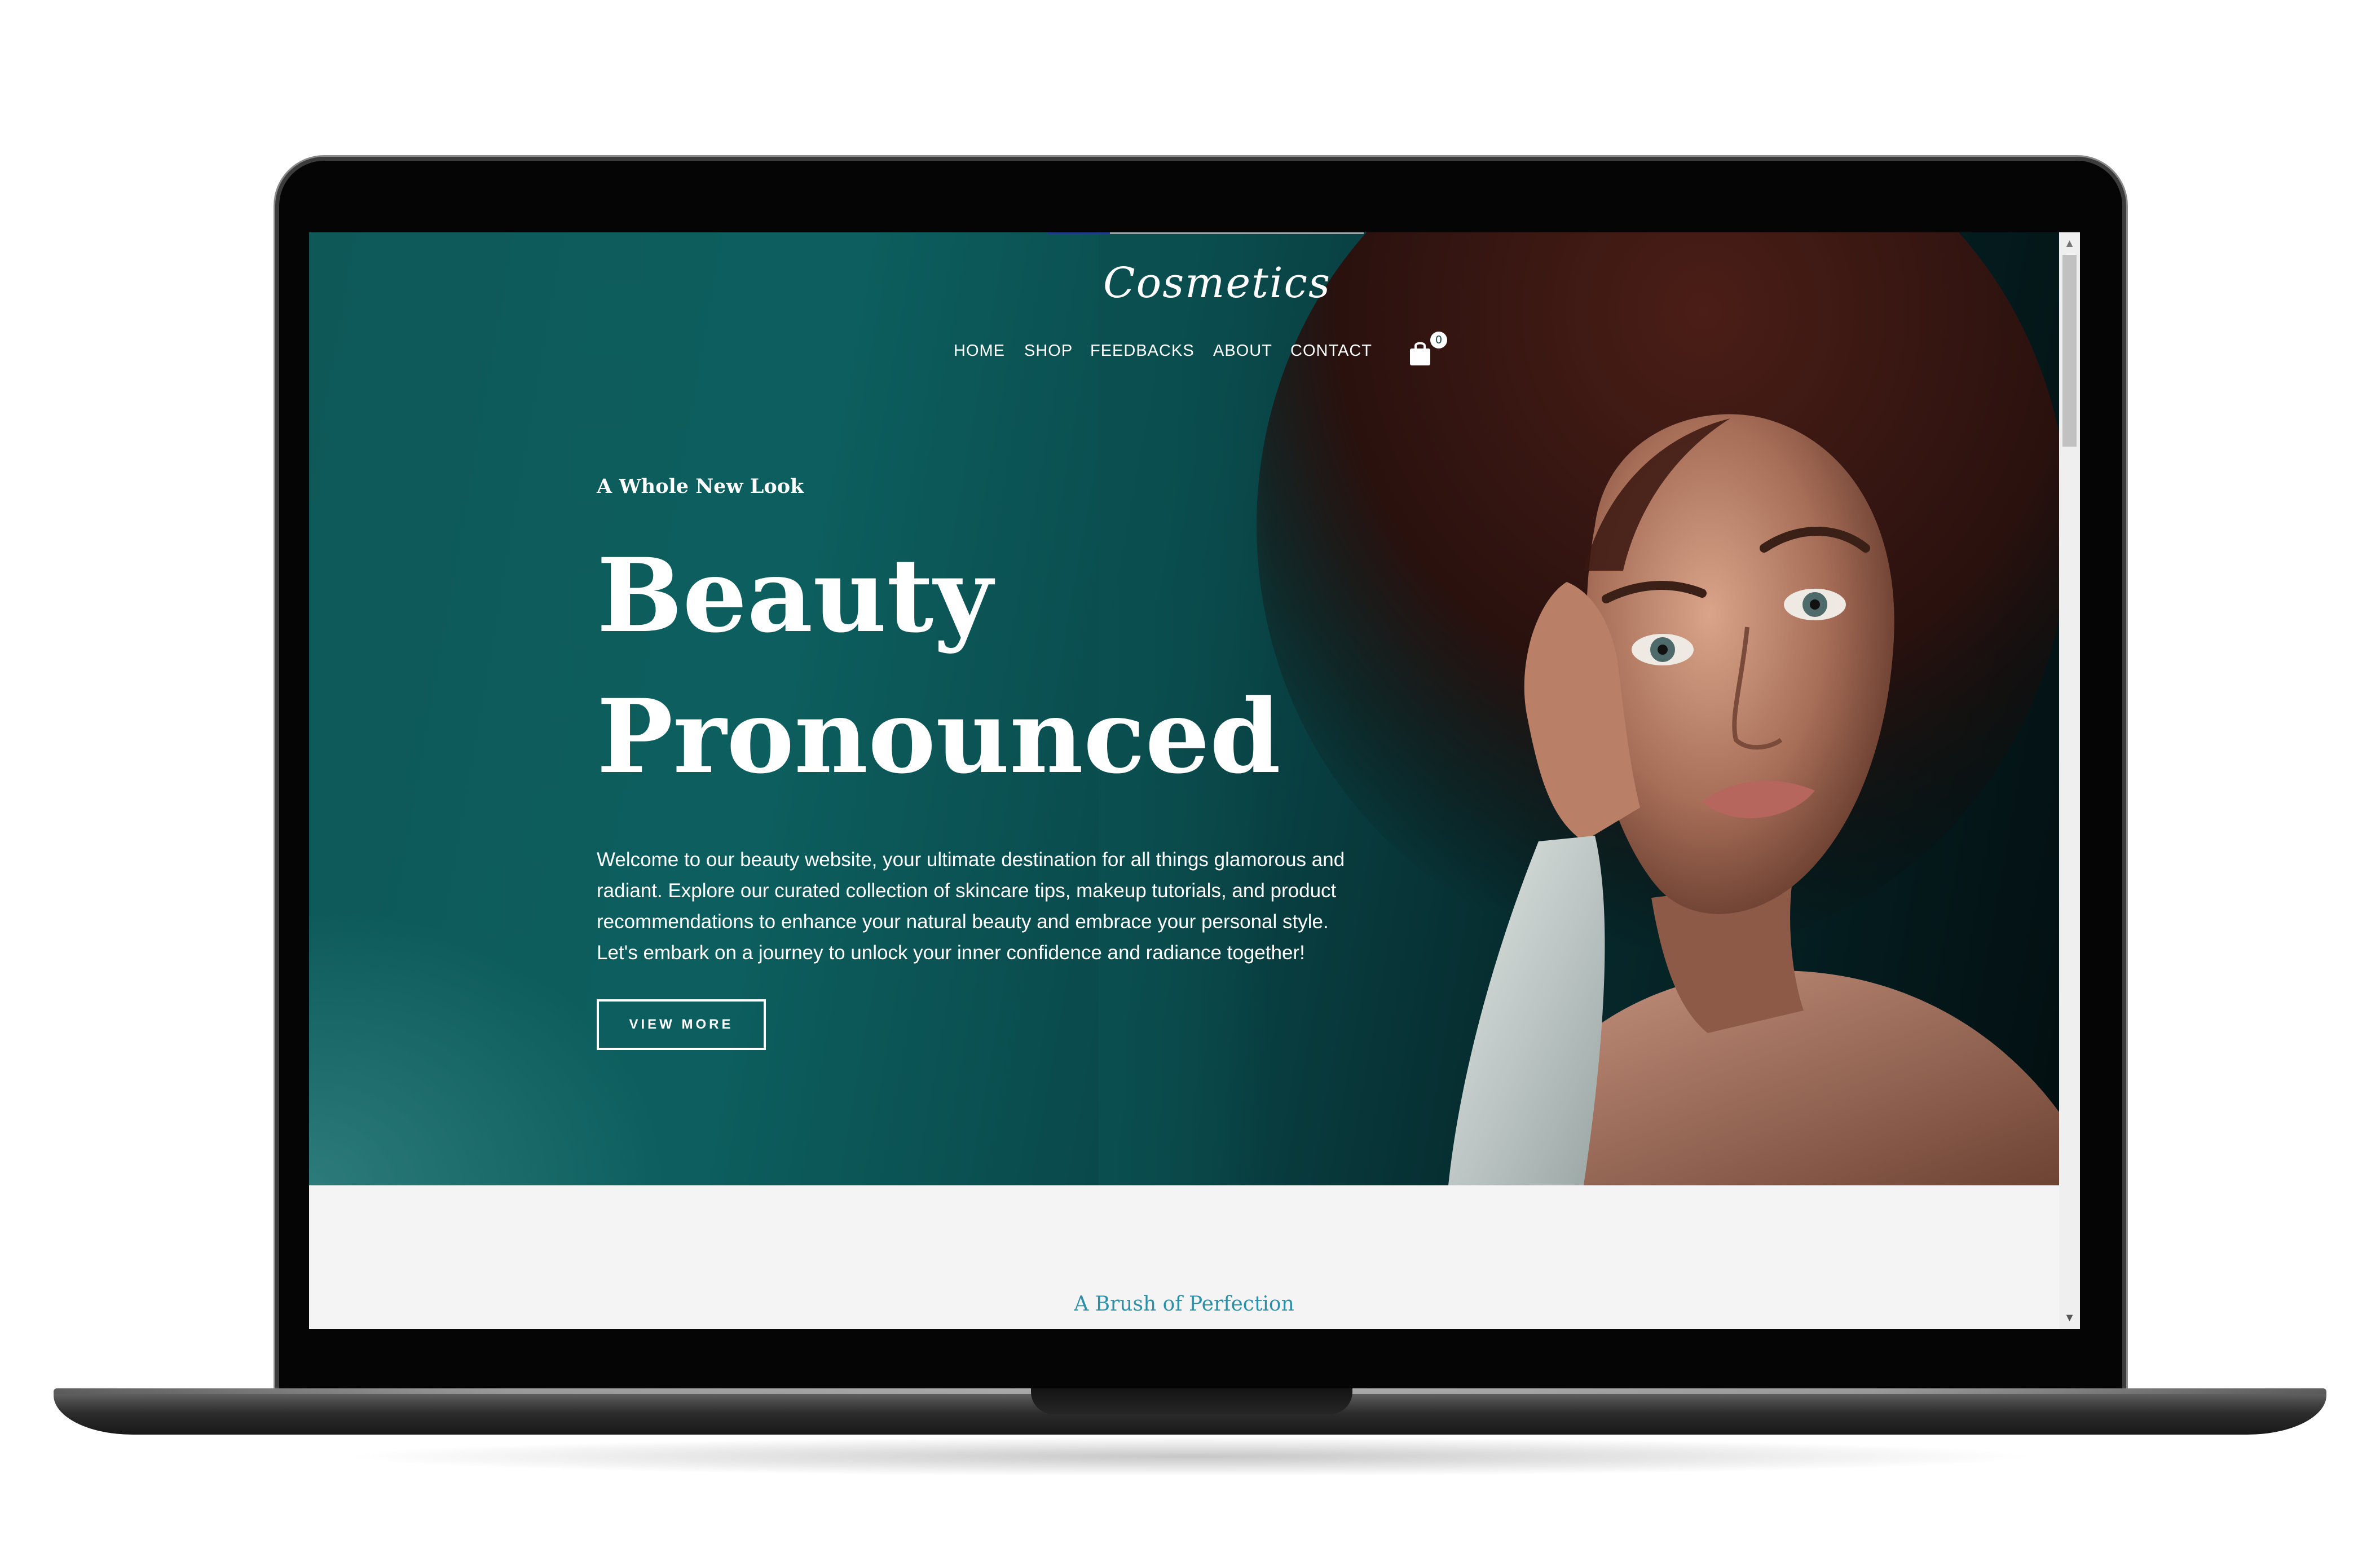 The height and width of the screenshot is (1566, 2380). I want to click on brand-logo: Cosmetics, so click(1218, 283).